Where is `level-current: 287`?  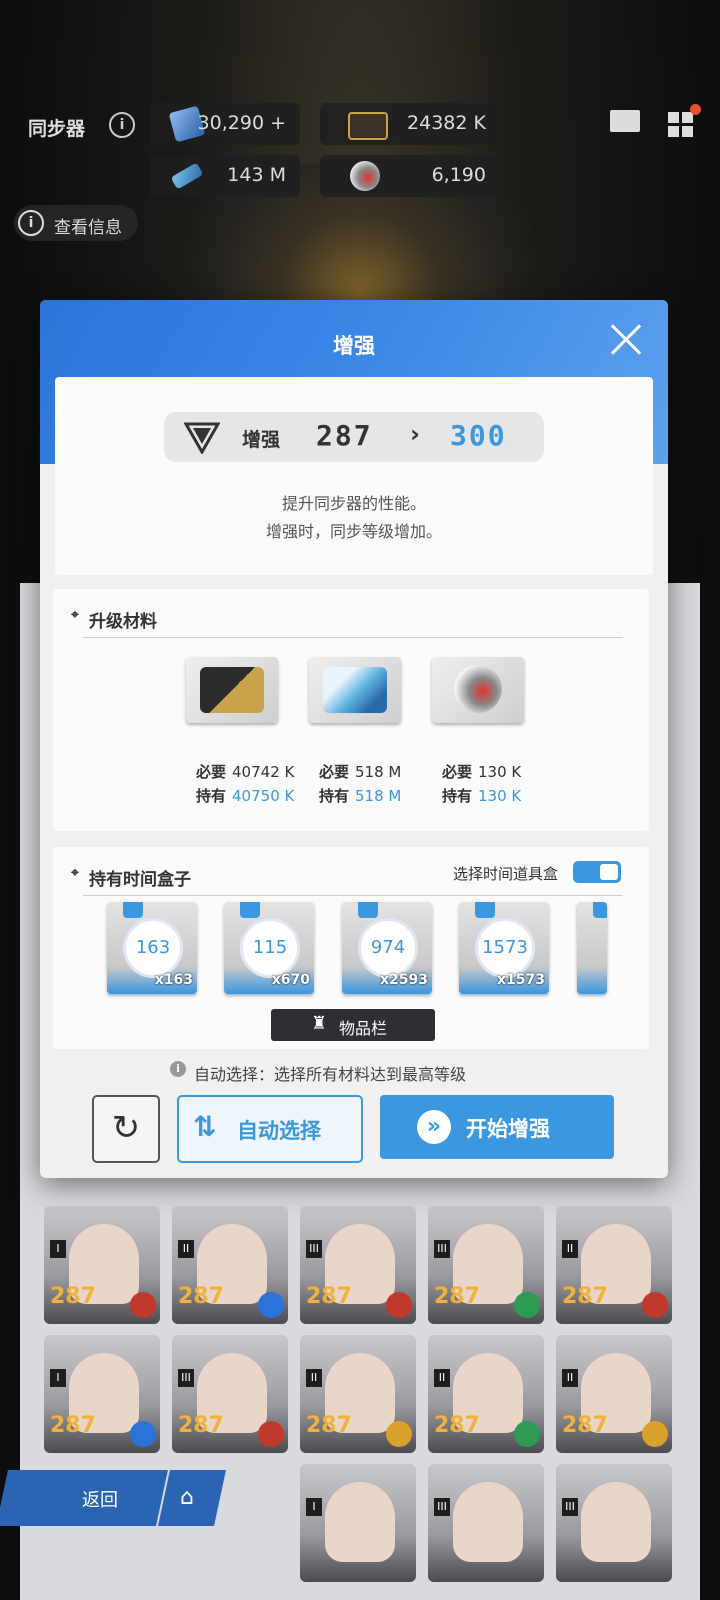 level-current: 287 is located at coordinates (344, 435).